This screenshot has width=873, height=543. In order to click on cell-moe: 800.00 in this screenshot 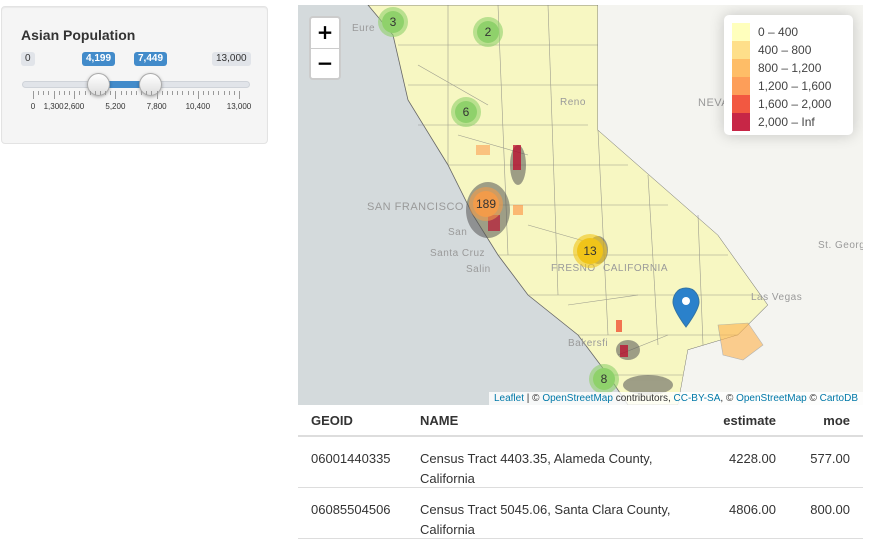, I will do `click(830, 509)`.